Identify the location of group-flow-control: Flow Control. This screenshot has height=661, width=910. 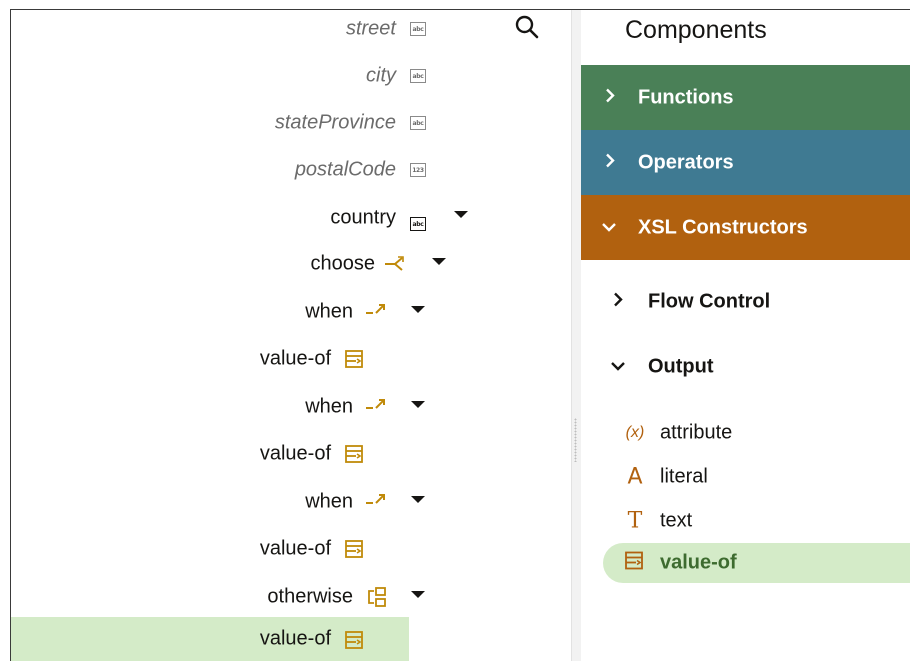
(745, 302).